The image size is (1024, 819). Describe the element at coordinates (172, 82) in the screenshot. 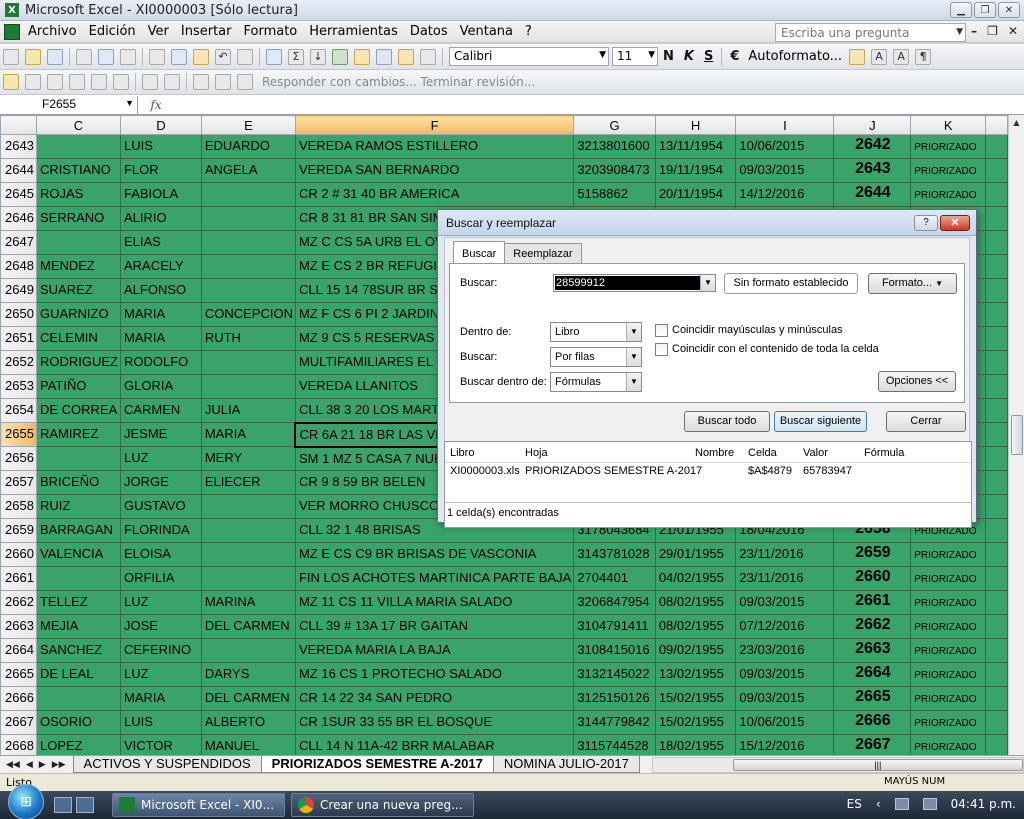

I see `reject-change-icon` at that location.